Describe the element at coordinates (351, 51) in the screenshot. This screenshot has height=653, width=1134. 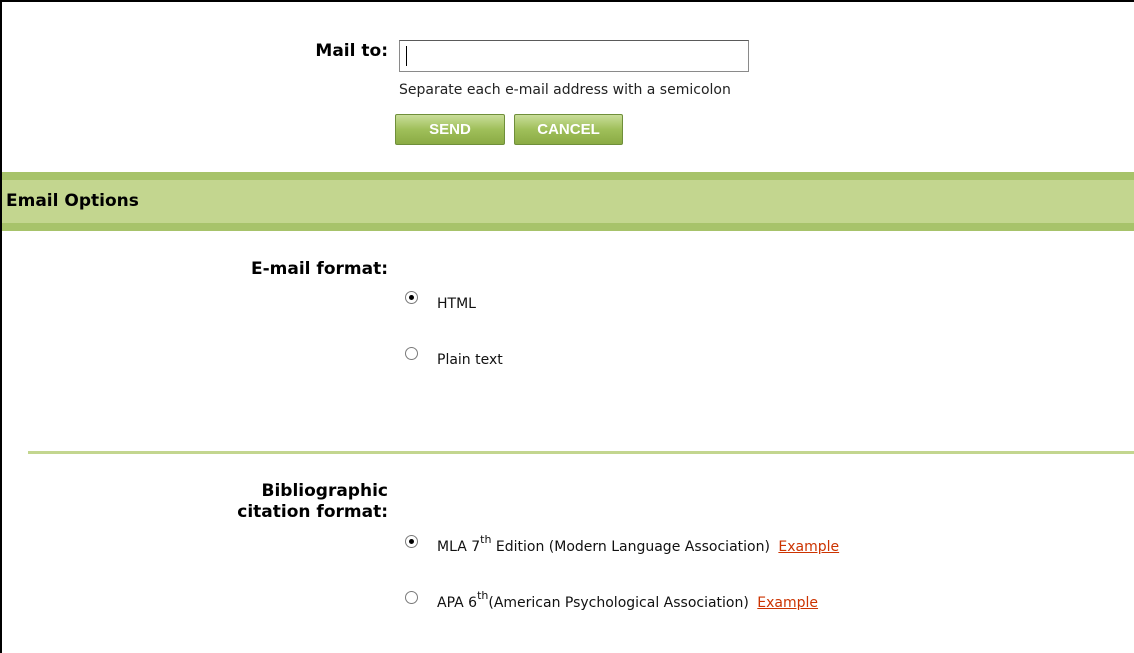
I see `mail-to-label: Mail to:` at that location.